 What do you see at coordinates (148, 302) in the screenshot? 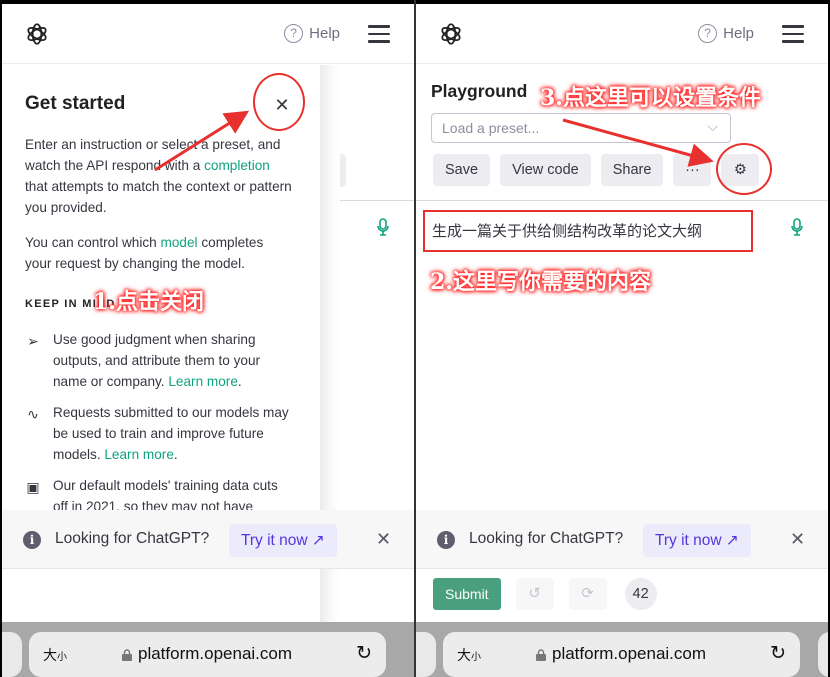
I see `annotation-step-1: 1.点击关闭` at bounding box center [148, 302].